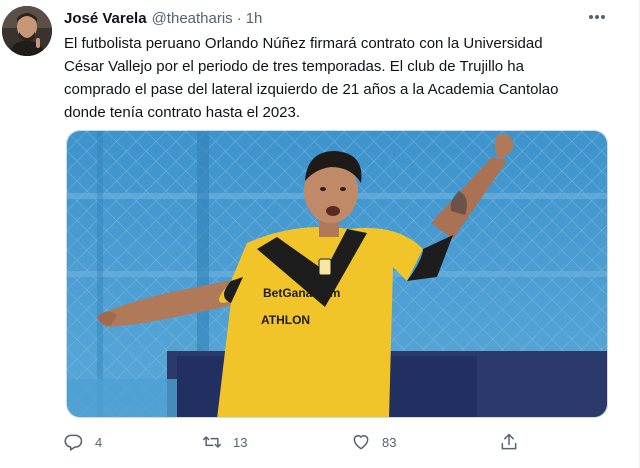  I want to click on more-options-button, so click(597, 17).